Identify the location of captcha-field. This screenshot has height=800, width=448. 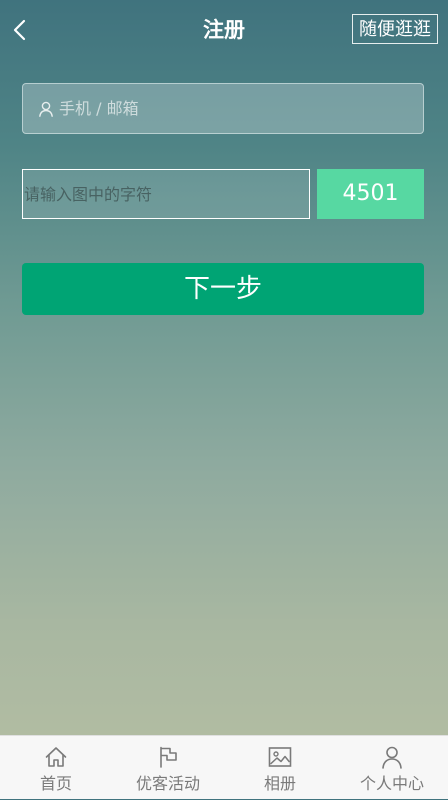
(166, 194).